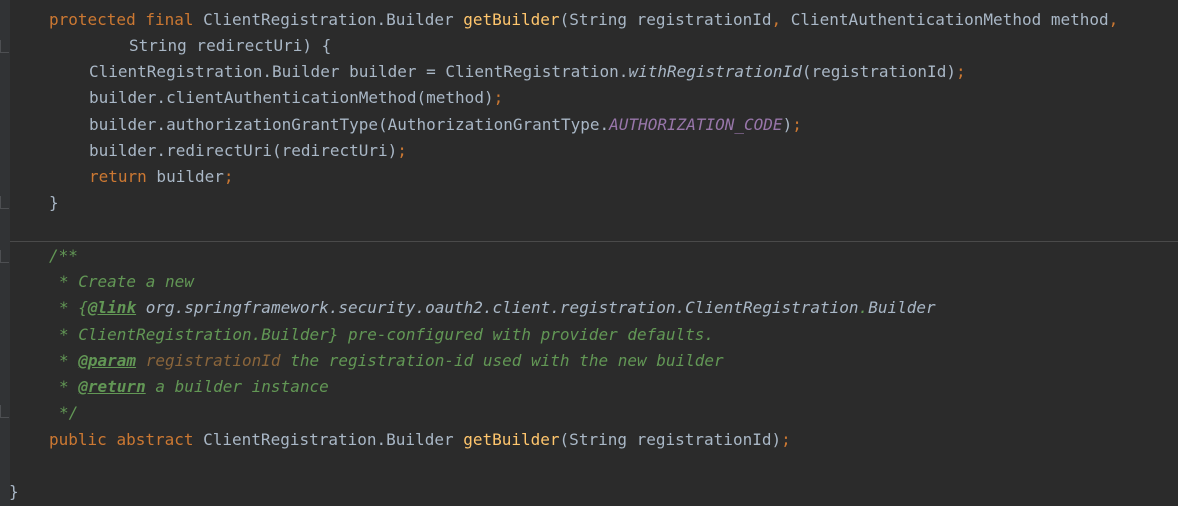  Describe the element at coordinates (243, 150) in the screenshot. I see `code-token: builder.redirectUri(redirectUri)` at that location.